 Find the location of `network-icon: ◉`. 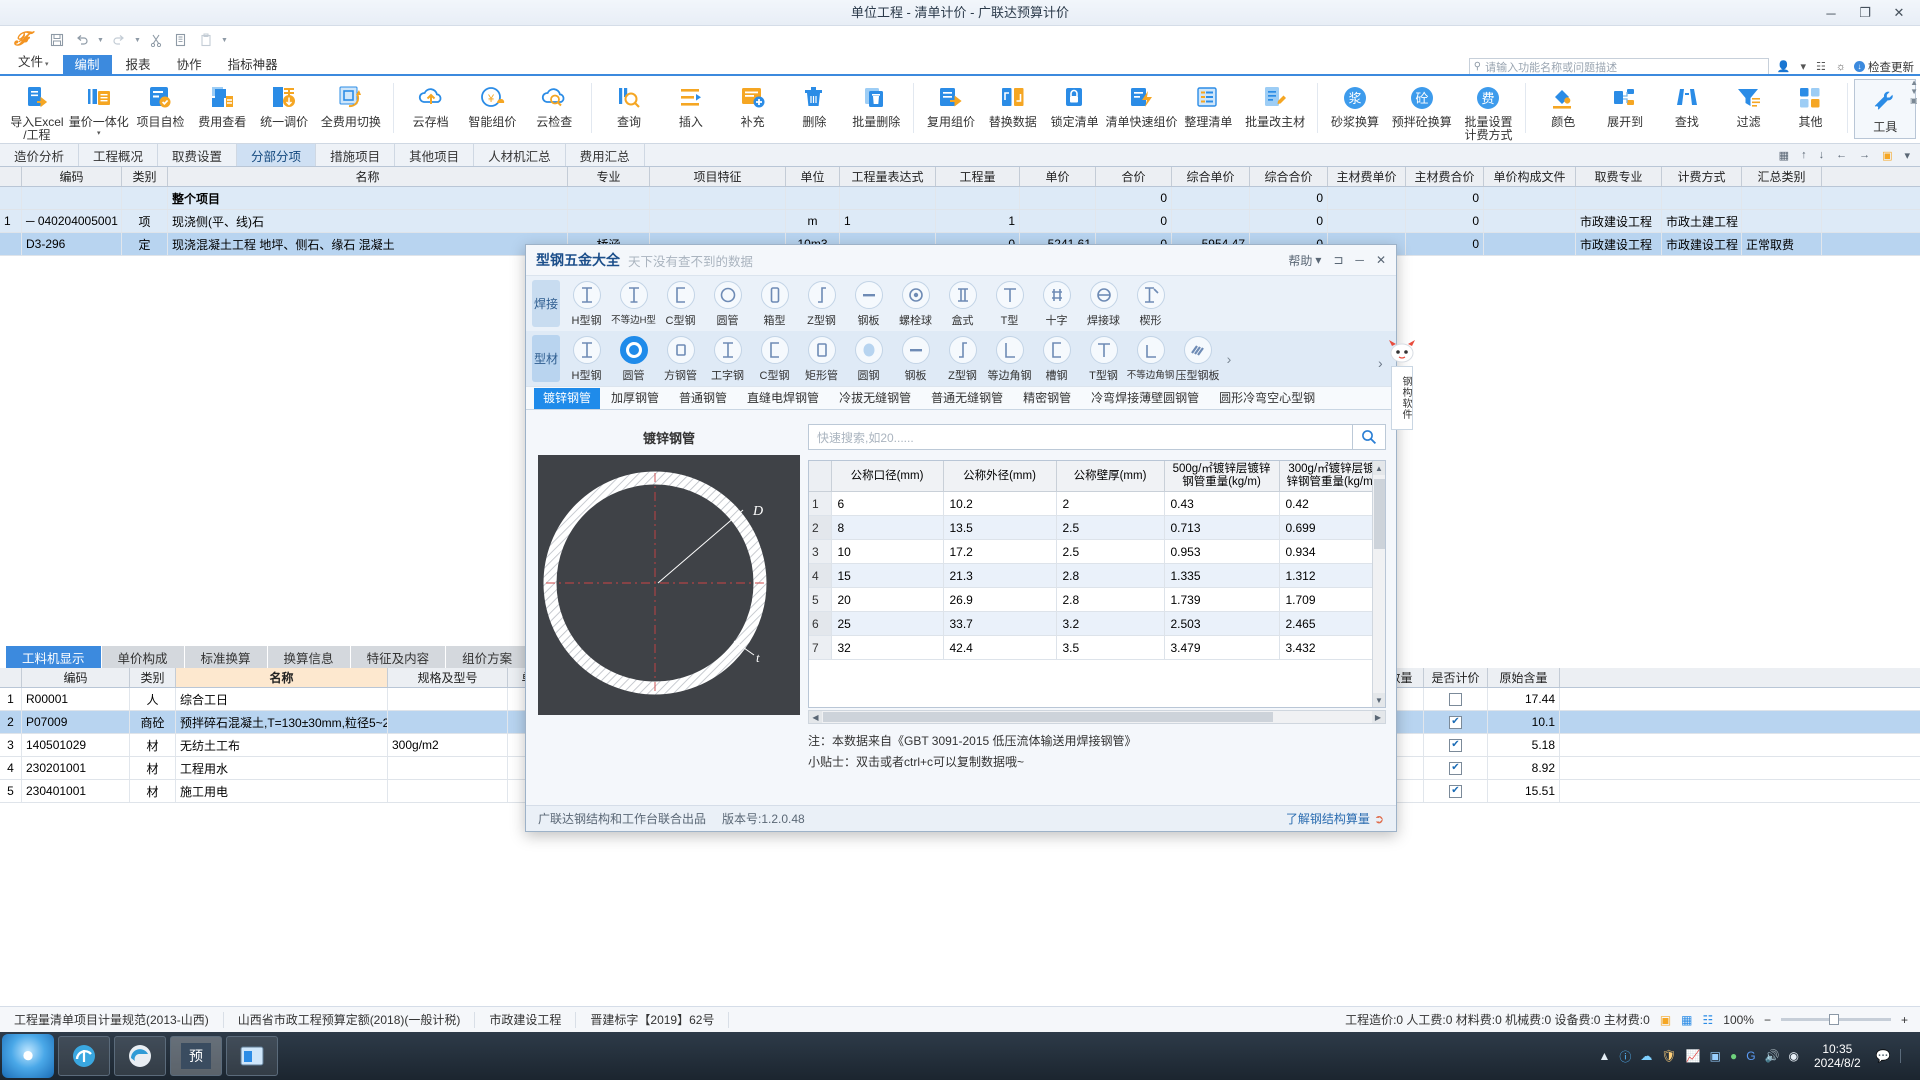

network-icon: ◉ is located at coordinates (1794, 1056).